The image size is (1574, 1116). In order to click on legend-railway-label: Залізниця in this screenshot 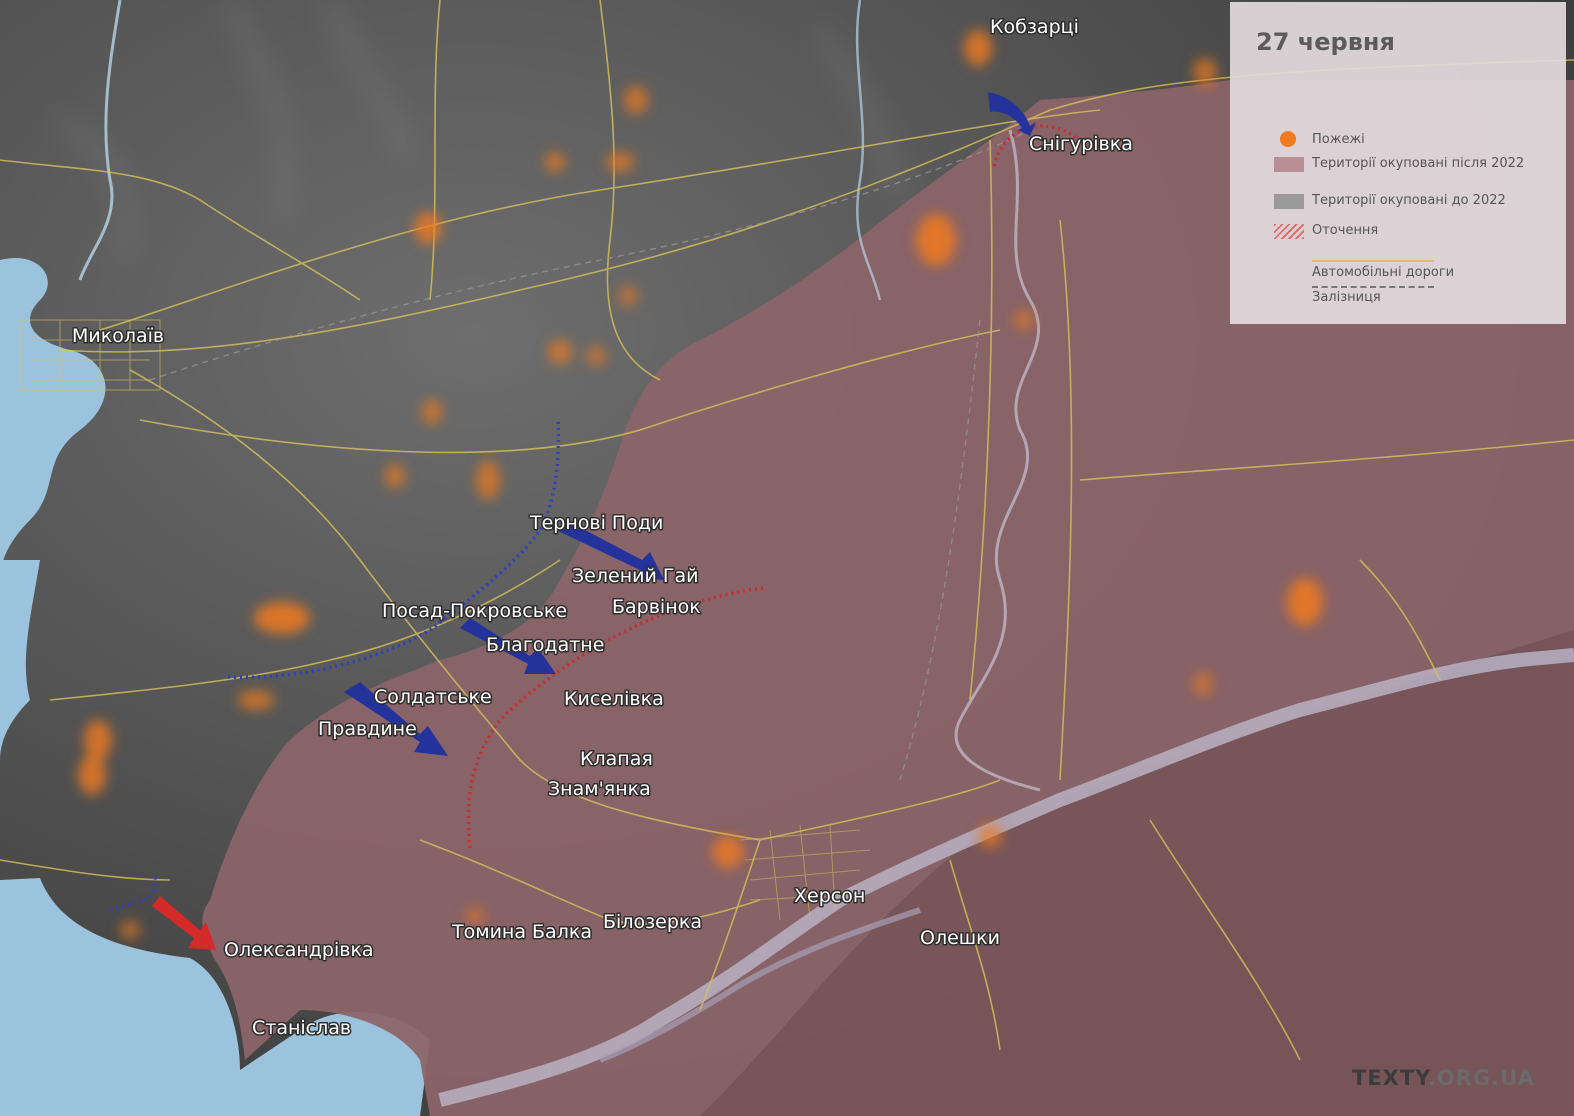, I will do `click(1346, 297)`.